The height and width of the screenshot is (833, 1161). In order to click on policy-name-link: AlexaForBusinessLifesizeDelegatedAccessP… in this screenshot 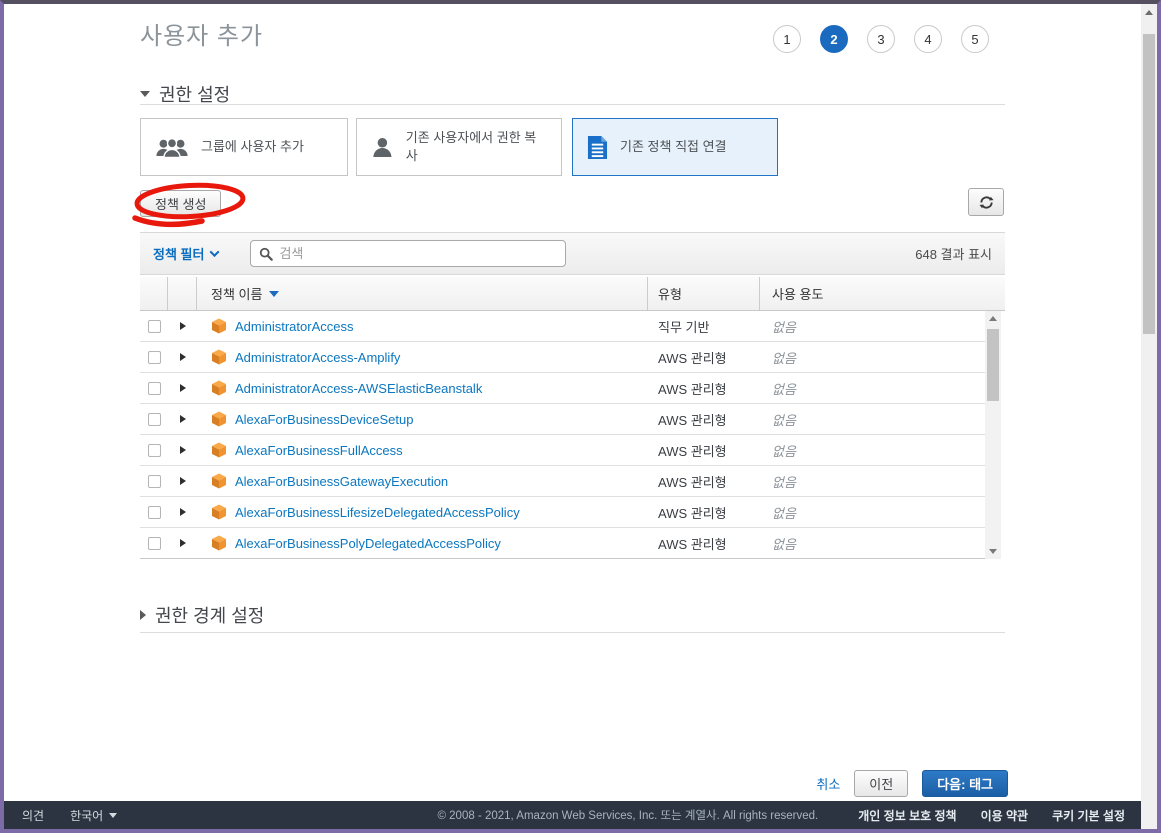, I will do `click(377, 512)`.